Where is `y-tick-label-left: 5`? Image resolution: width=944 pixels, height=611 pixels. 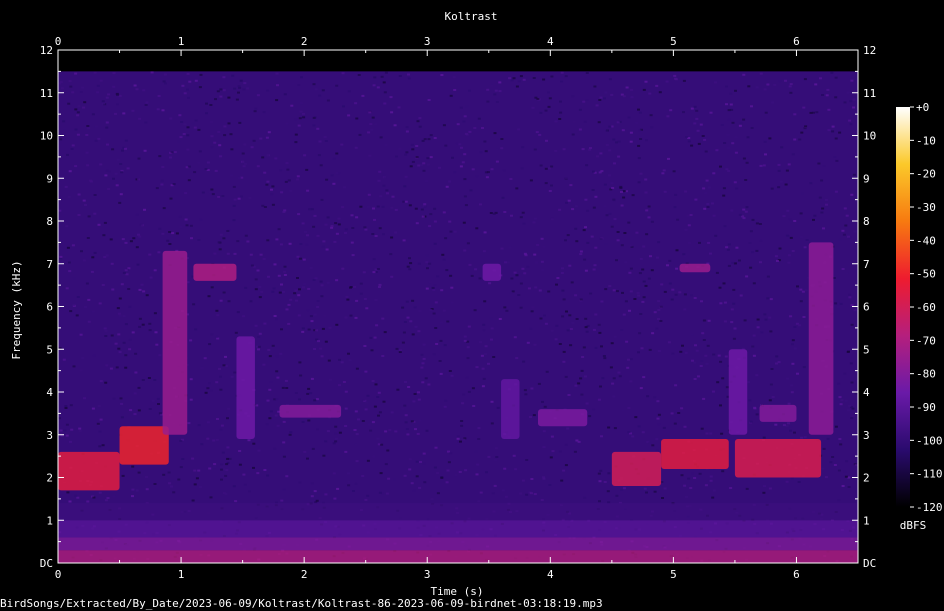 y-tick-label-left: 5 is located at coordinates (49, 349).